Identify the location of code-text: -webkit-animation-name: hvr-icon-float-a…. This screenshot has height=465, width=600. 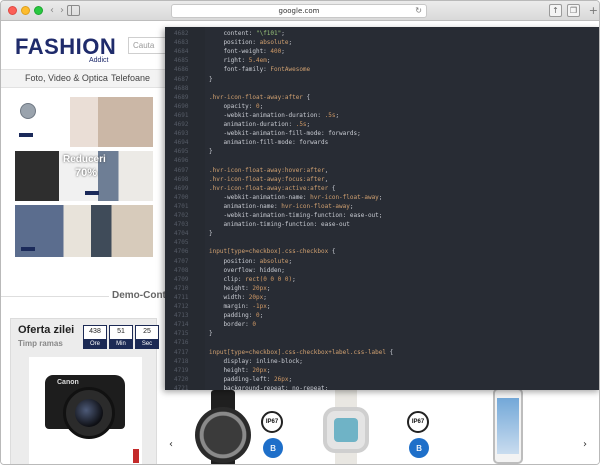
(296, 197).